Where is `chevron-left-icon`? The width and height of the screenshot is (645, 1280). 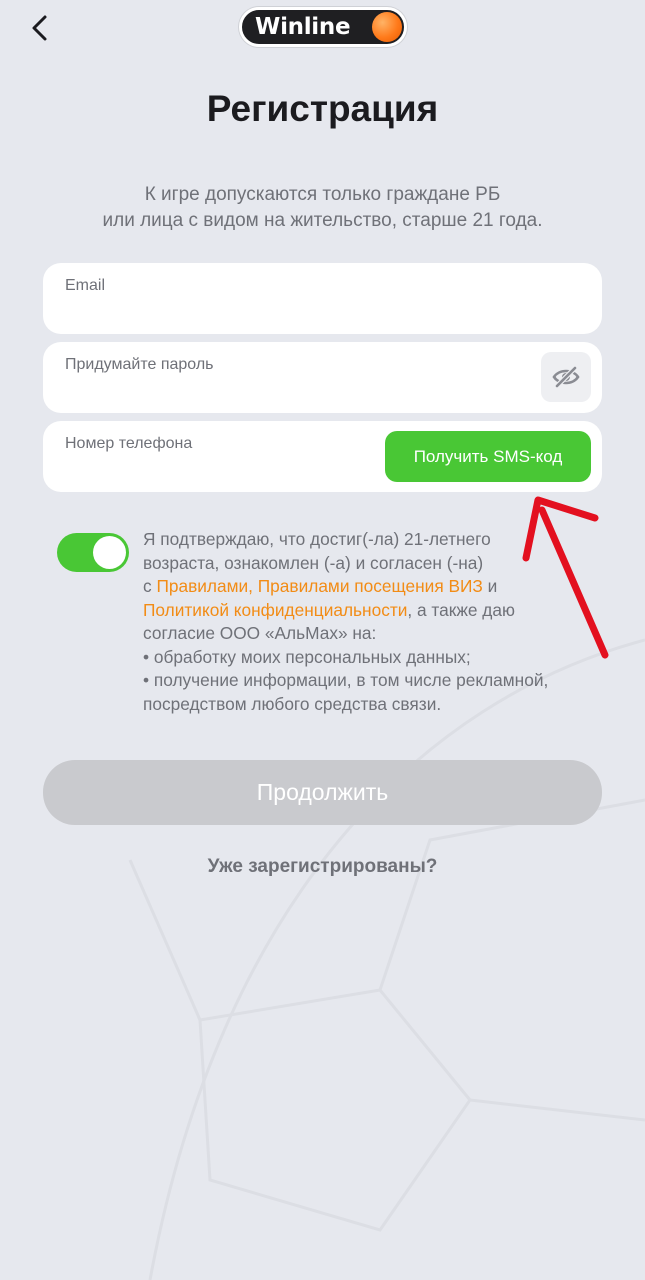 chevron-left-icon is located at coordinates (39, 28).